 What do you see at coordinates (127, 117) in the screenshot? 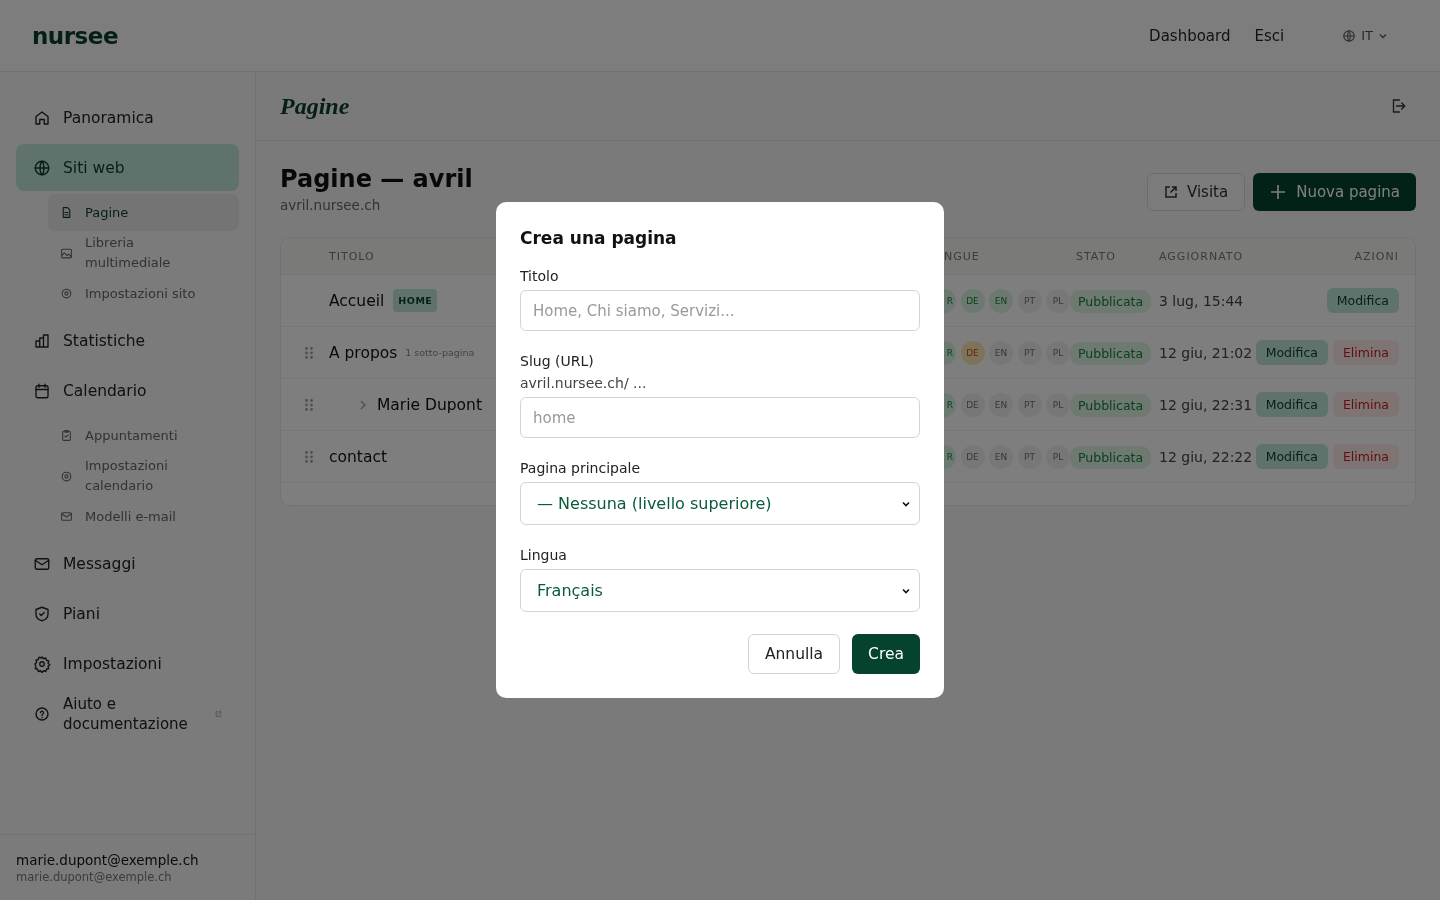
I see `sidebar-item: Panoramica` at bounding box center [127, 117].